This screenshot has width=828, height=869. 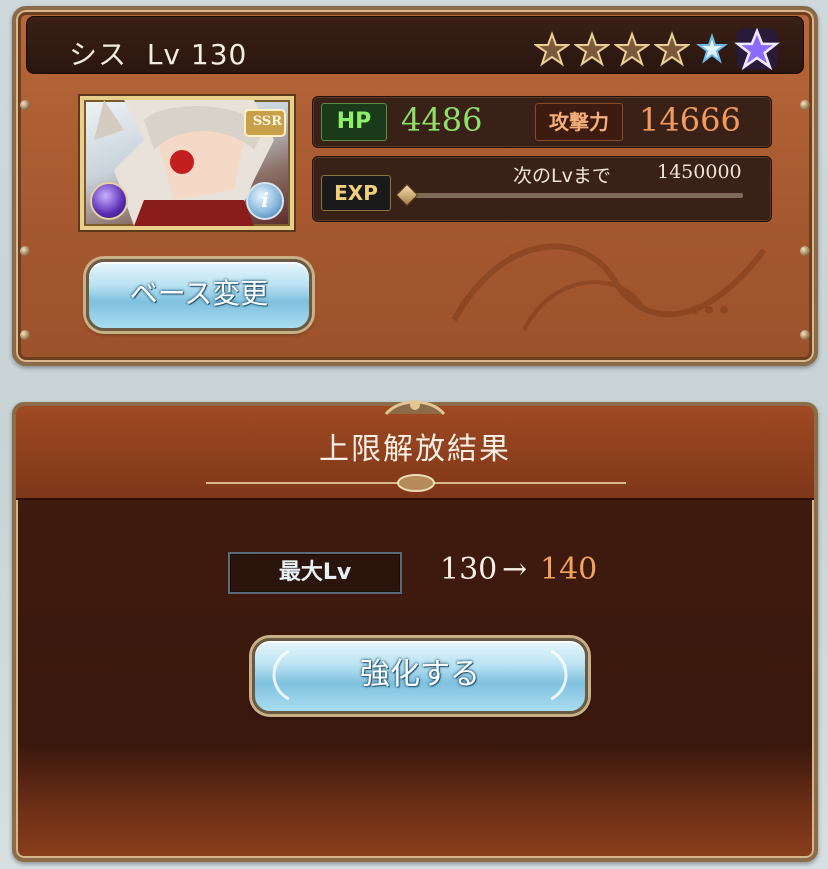 What do you see at coordinates (569, 569) in the screenshot?
I see `level-to: 140` at bounding box center [569, 569].